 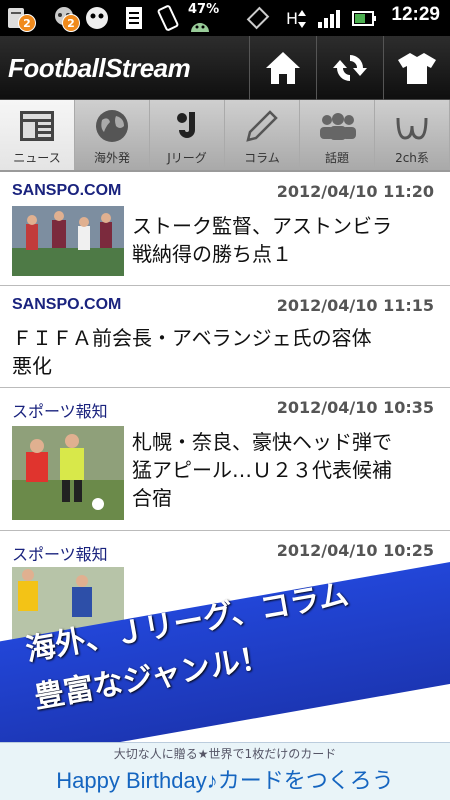 I want to click on headline-line: 猛アピール…Ｕ２３代表候補, so click(x=262, y=470).